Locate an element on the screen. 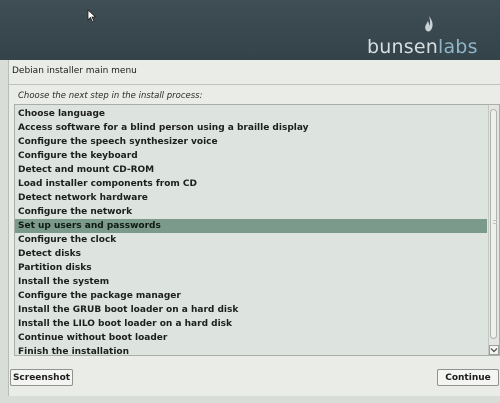 The width and height of the screenshot is (500, 403). scroll-down-button is located at coordinates (494, 350).